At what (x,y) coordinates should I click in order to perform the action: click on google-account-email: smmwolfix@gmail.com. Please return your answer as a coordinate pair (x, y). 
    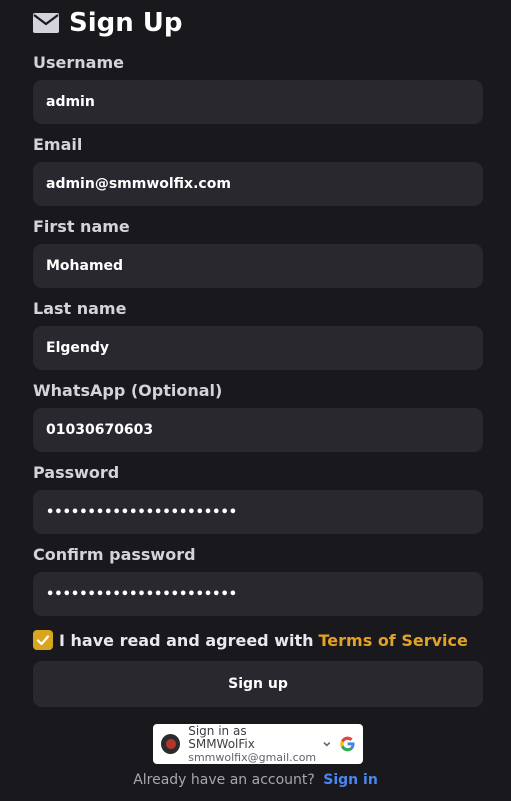
    Looking at the image, I should click on (252, 757).